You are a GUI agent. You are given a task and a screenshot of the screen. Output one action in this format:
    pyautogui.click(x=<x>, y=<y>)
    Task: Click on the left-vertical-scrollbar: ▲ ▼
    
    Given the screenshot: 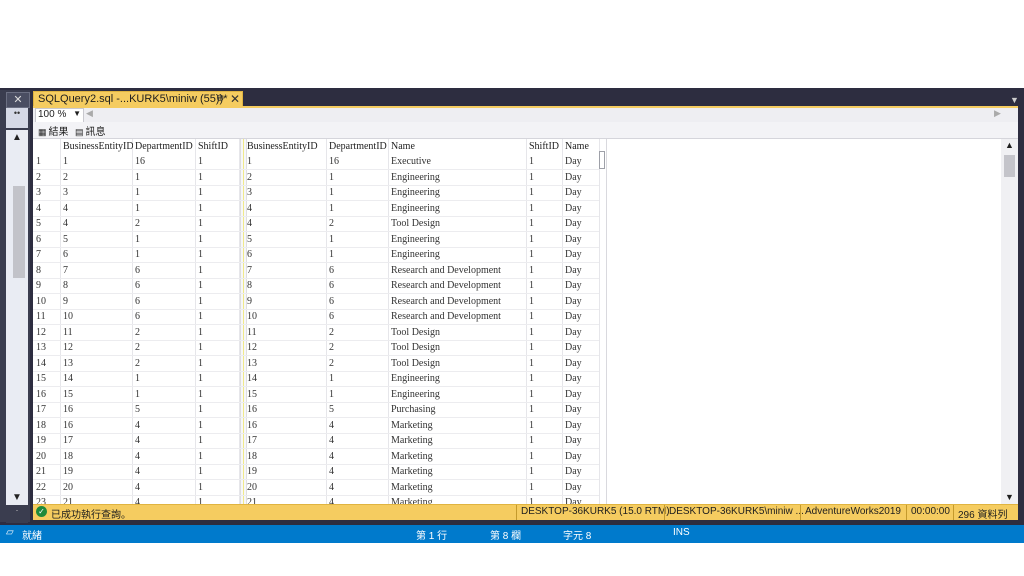 What is the action you would take?
    pyautogui.click(x=17, y=322)
    